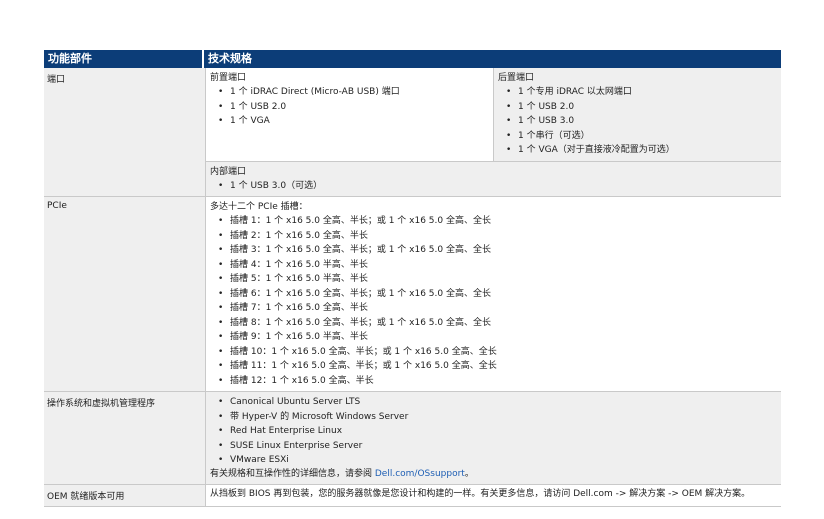  Describe the element at coordinates (228, 171) in the screenshot. I see `internal-ports-title: 内部端口` at that location.